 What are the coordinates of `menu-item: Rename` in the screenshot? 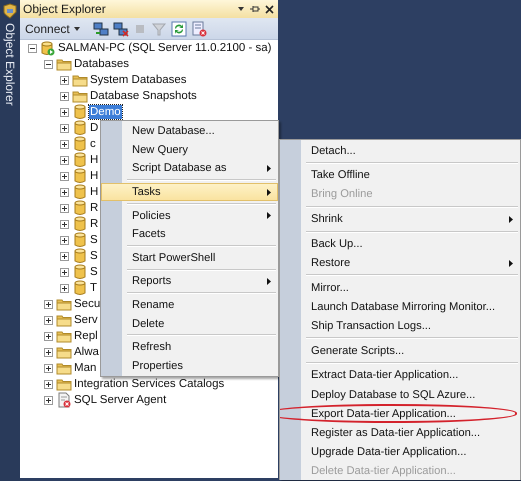 It's located at (189, 305).